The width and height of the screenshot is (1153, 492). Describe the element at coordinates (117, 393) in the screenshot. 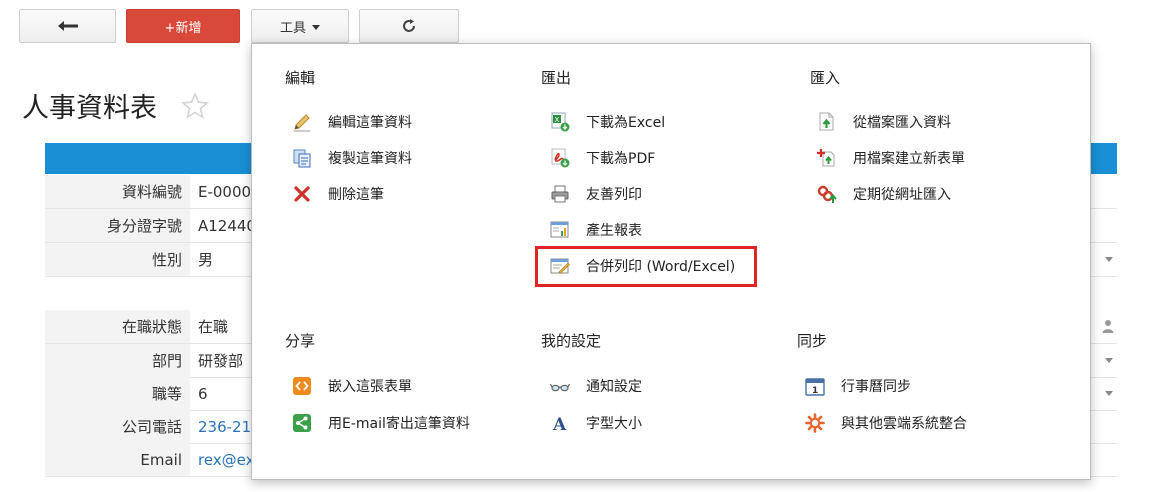

I see `field-label: 職等` at that location.